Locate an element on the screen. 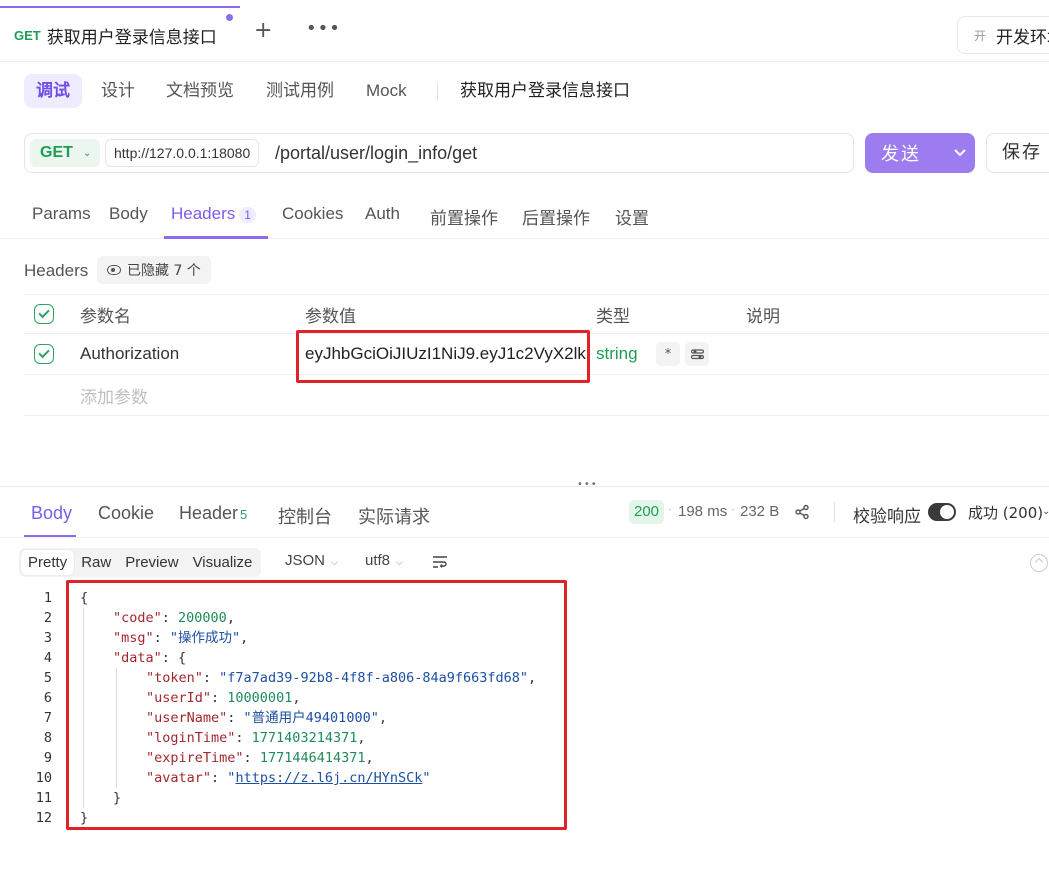 The image size is (1049, 871). send-button: 发送 is located at coordinates (920, 153).